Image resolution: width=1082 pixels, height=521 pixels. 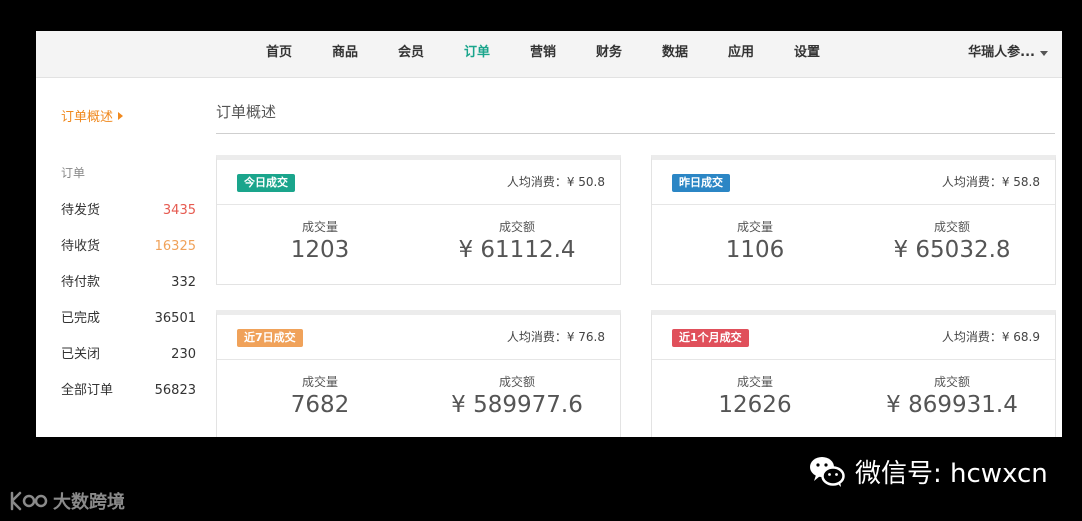 I want to click on metric-amount: 成交额 ¥ 65032.8, so click(x=952, y=242).